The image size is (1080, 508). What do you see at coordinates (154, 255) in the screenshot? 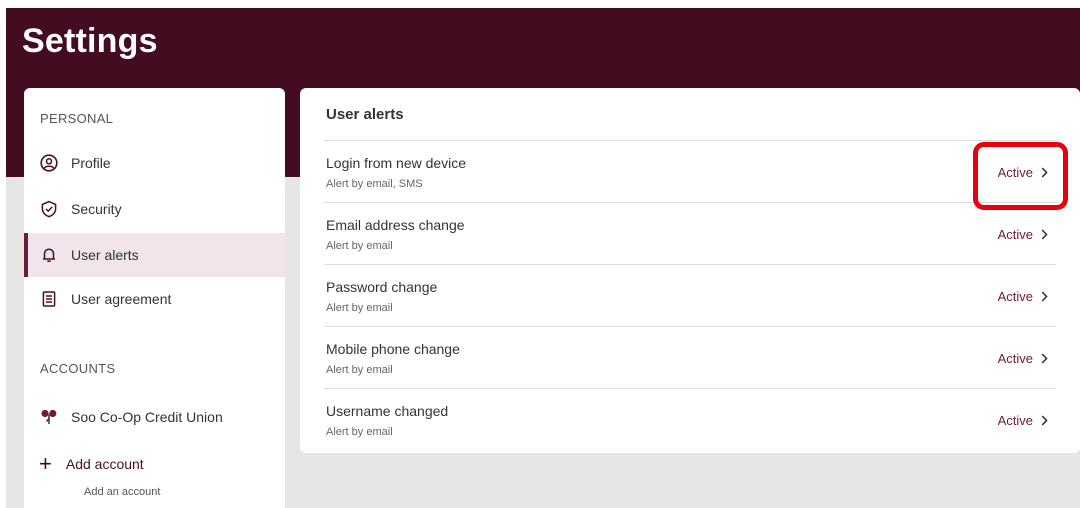
I see `sidebar-item-user-alerts: User alerts` at bounding box center [154, 255].